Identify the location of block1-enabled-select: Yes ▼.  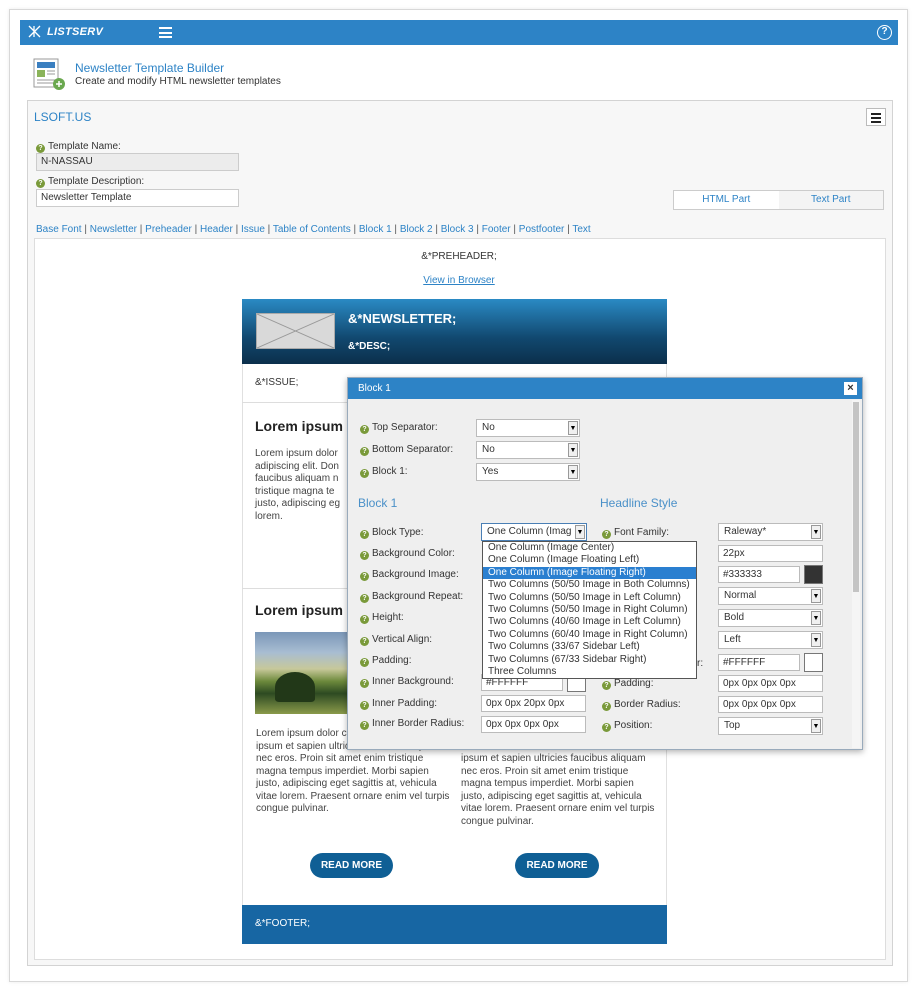
(528, 472).